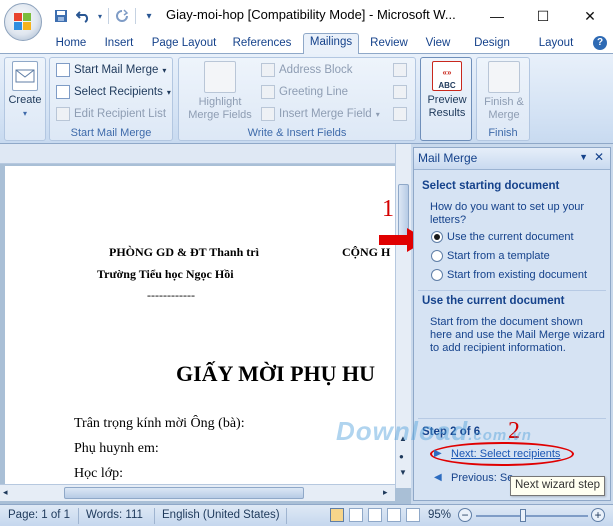  I want to click on radio-start-from-template: Start from a template, so click(490, 256).